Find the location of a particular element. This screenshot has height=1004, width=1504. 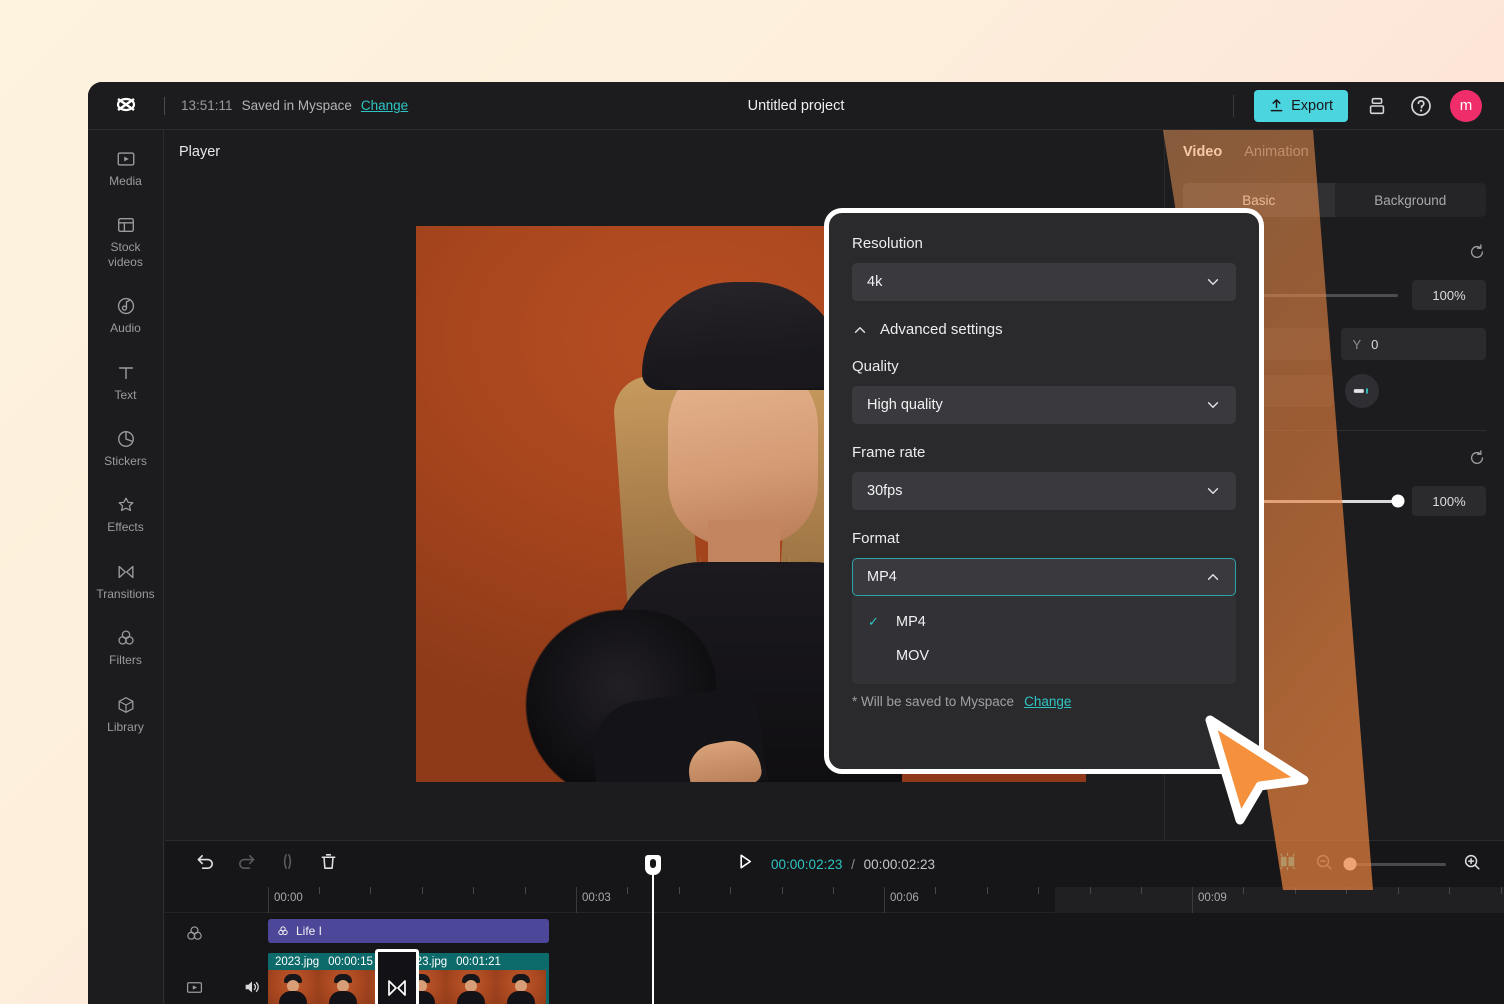

undo-icon is located at coordinates (205, 861).